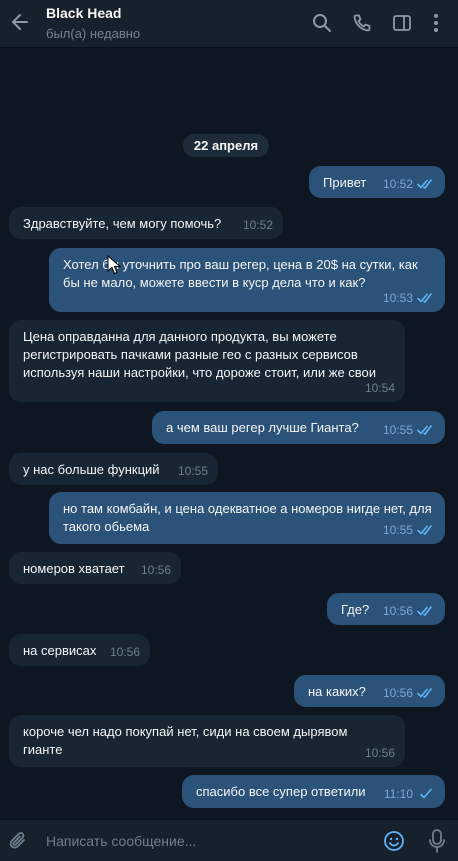 The width and height of the screenshot is (458, 861). I want to click on message-bubble-outgoing: Где? 10:56, so click(386, 609).